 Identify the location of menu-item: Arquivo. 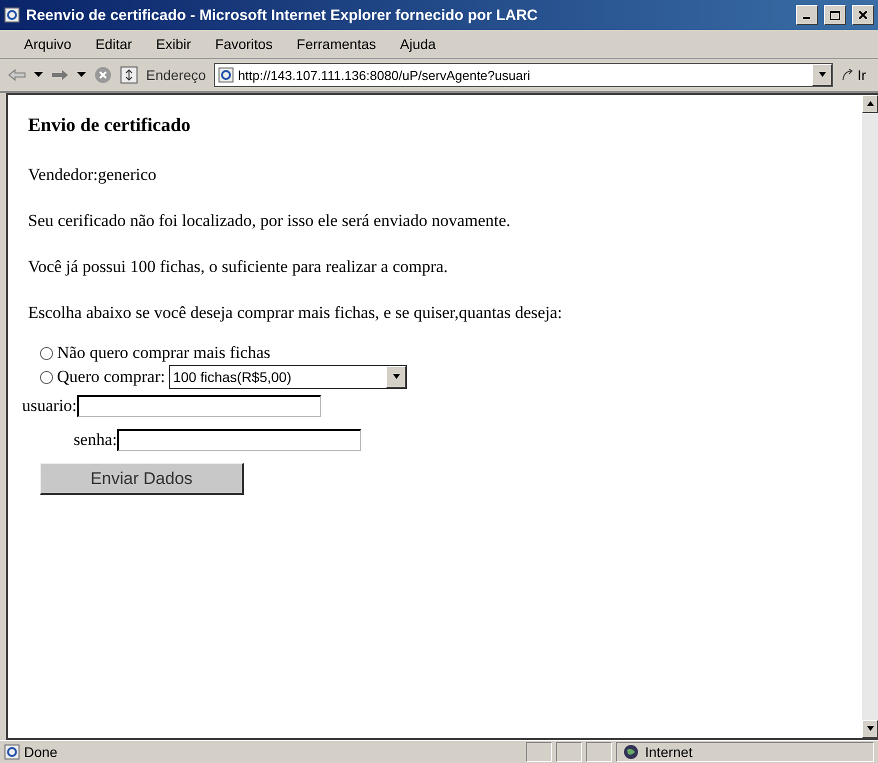
(48, 44).